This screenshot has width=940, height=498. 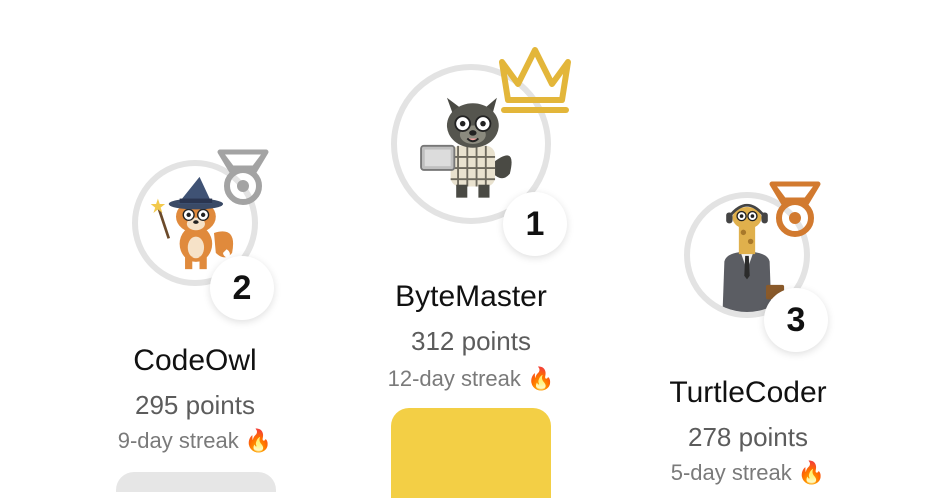 What do you see at coordinates (471, 378) in the screenshot?
I see `player-streak: 12-day streak 🔥` at bounding box center [471, 378].